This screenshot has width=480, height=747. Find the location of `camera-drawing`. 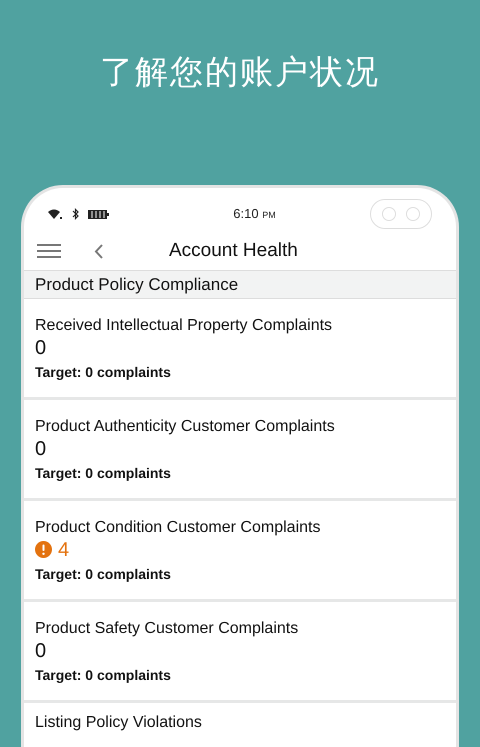

camera-drawing is located at coordinates (401, 214).